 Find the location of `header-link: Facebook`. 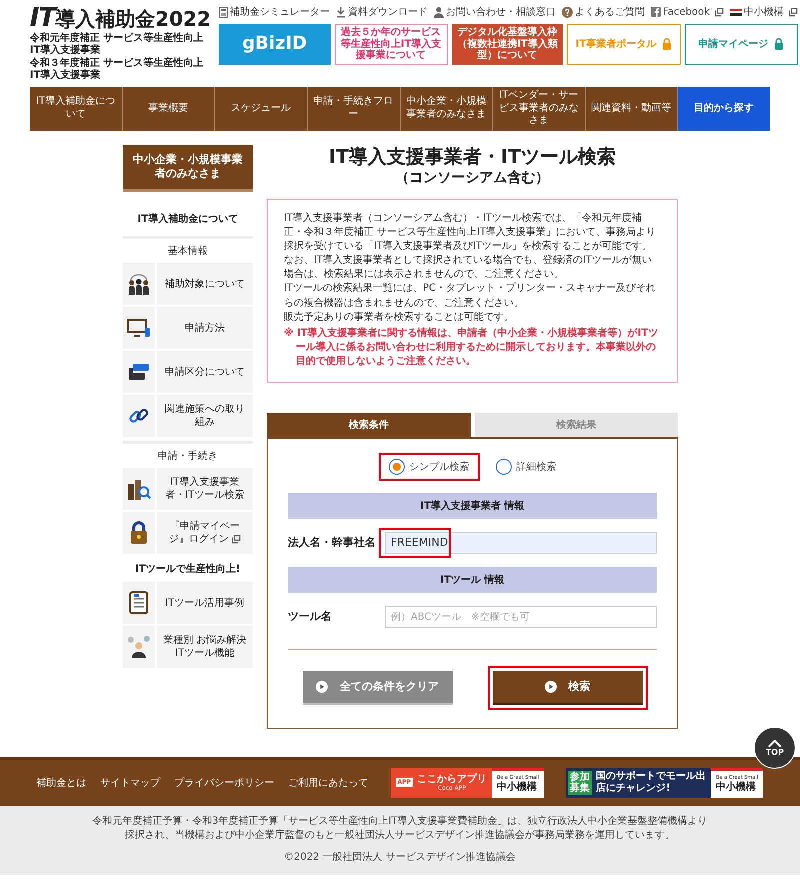

header-link: Facebook is located at coordinates (687, 12).